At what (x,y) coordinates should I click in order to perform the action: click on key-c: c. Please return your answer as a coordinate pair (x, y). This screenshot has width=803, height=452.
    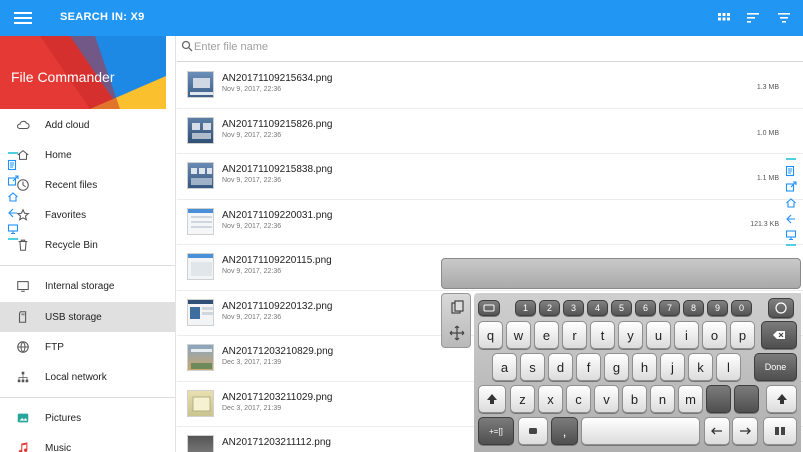
    Looking at the image, I should click on (578, 399).